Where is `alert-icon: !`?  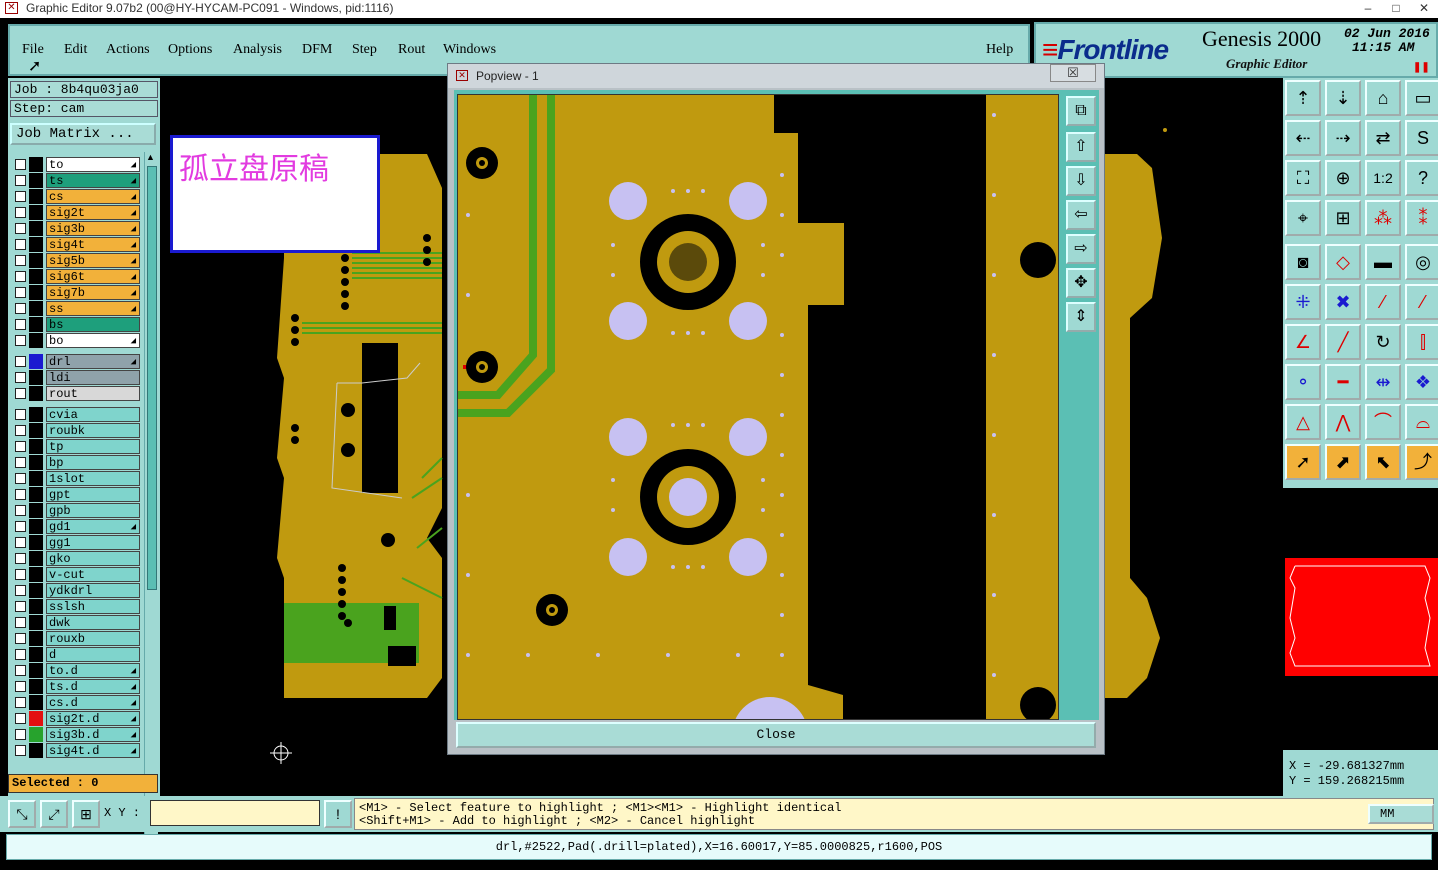
alert-icon: ! is located at coordinates (338, 814).